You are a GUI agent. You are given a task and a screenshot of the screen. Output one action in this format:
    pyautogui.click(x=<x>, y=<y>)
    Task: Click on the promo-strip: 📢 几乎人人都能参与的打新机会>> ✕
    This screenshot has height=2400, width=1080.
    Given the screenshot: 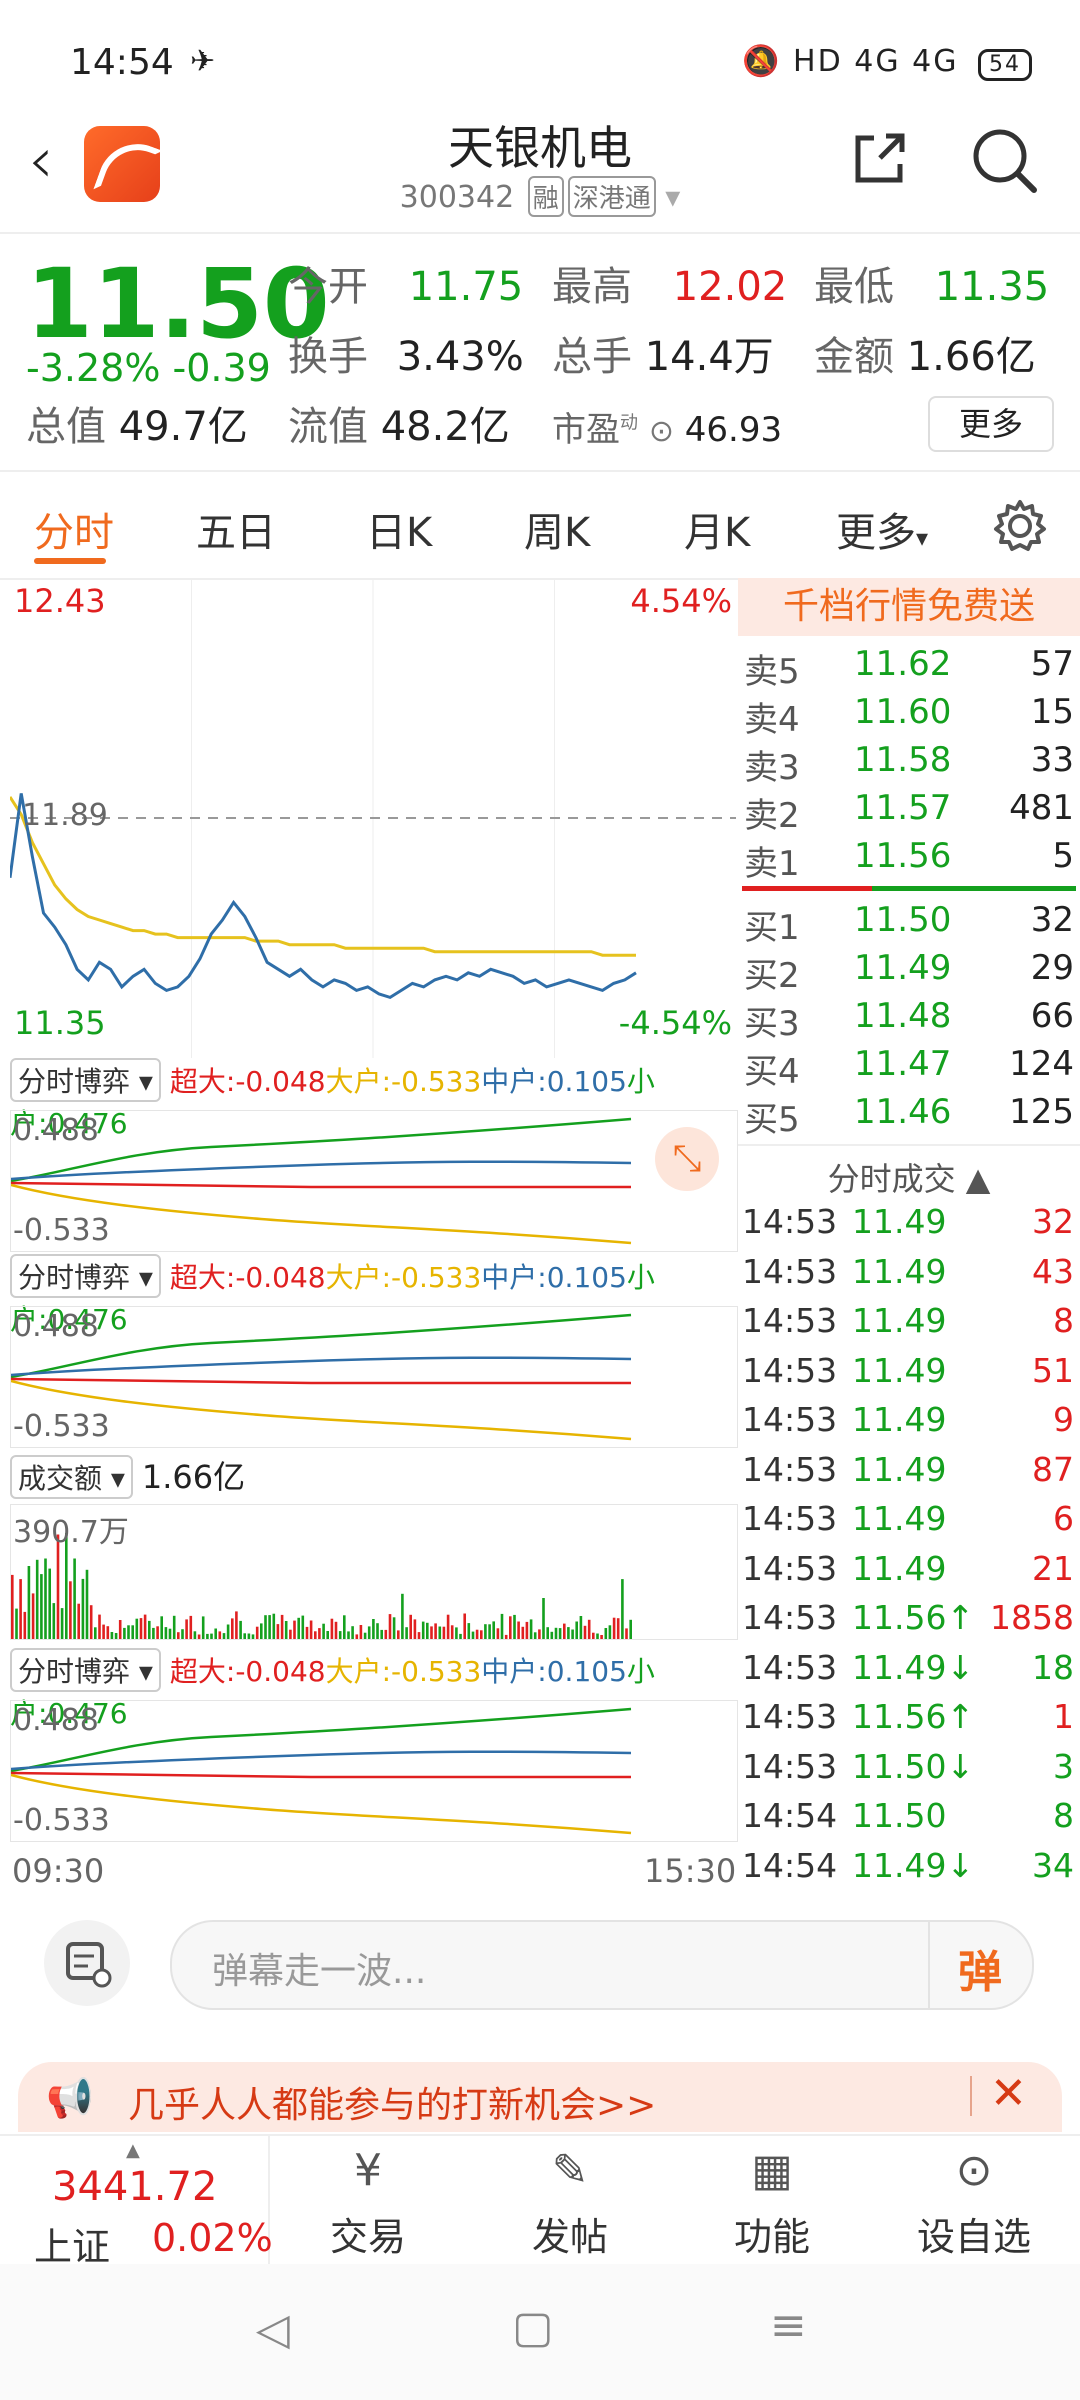 What is the action you would take?
    pyautogui.click(x=540, y=2097)
    